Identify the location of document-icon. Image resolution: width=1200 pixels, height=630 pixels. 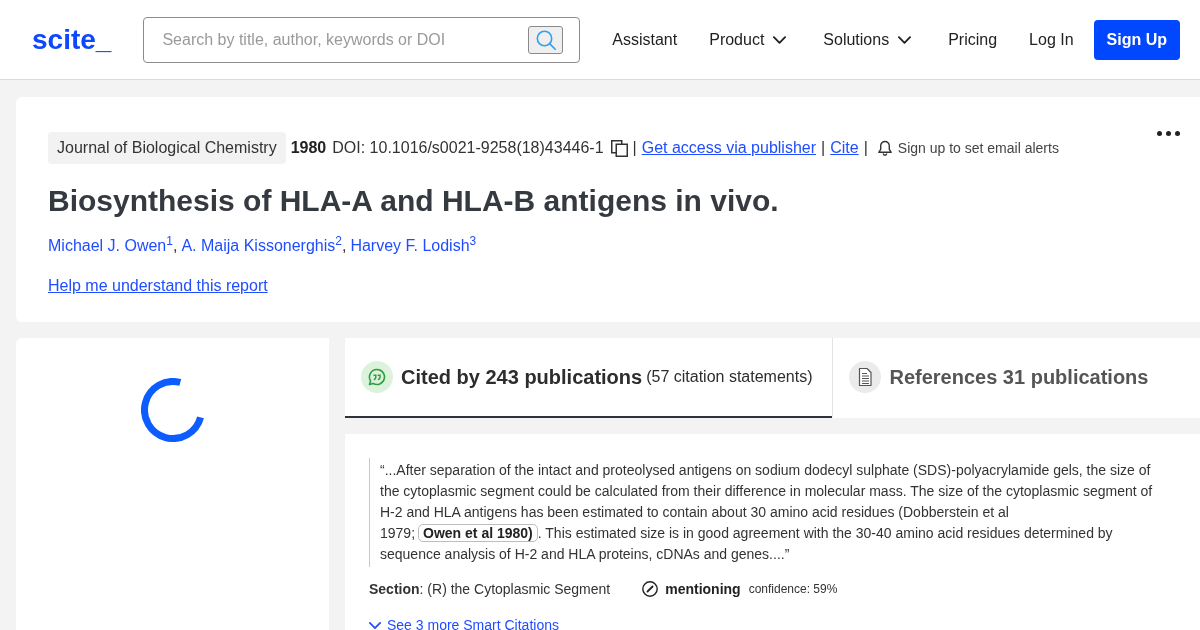
(865, 377).